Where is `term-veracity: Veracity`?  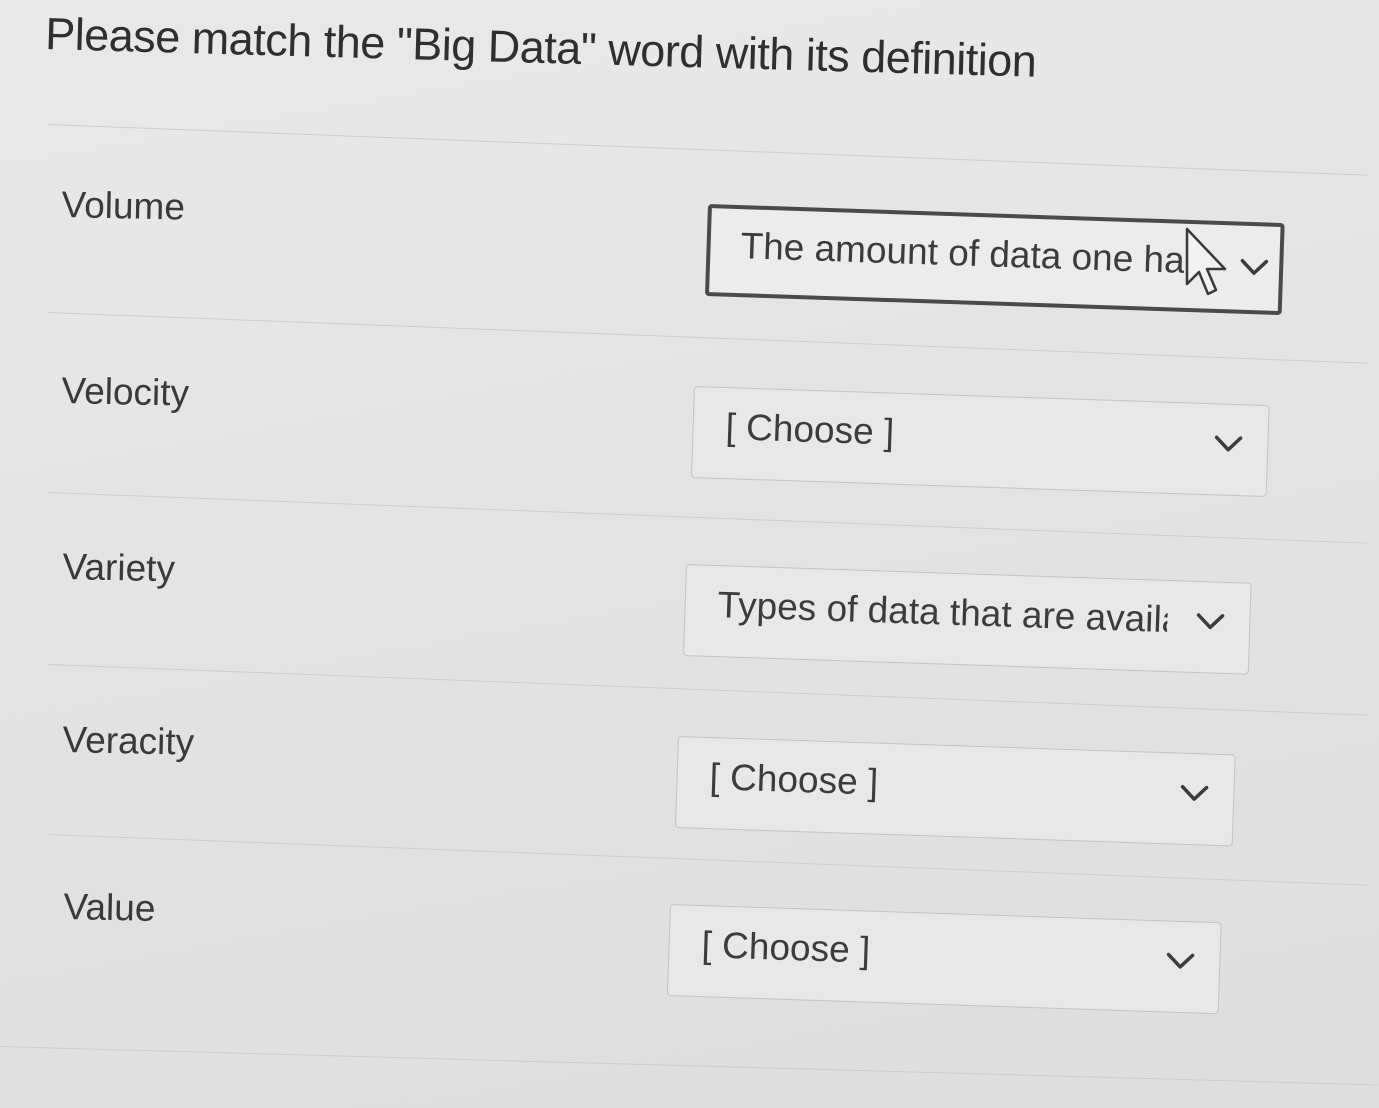
term-veracity: Veracity is located at coordinates (128, 741).